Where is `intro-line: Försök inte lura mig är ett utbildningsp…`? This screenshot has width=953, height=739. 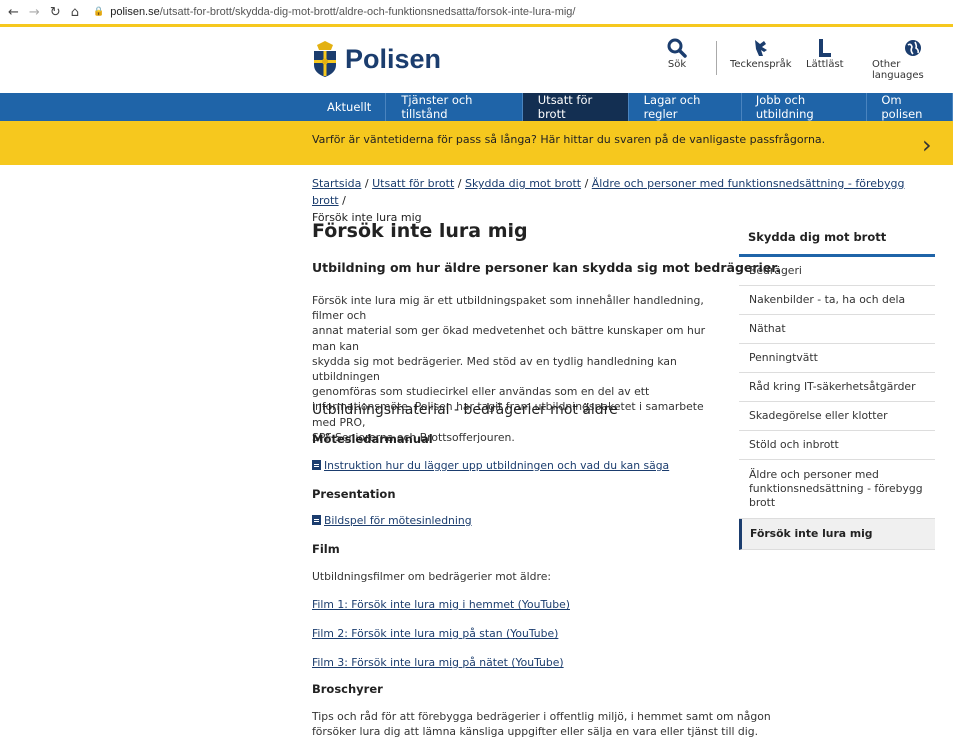 intro-line: Försök inte lura mig är ett utbildningsp… is located at coordinates (508, 308).